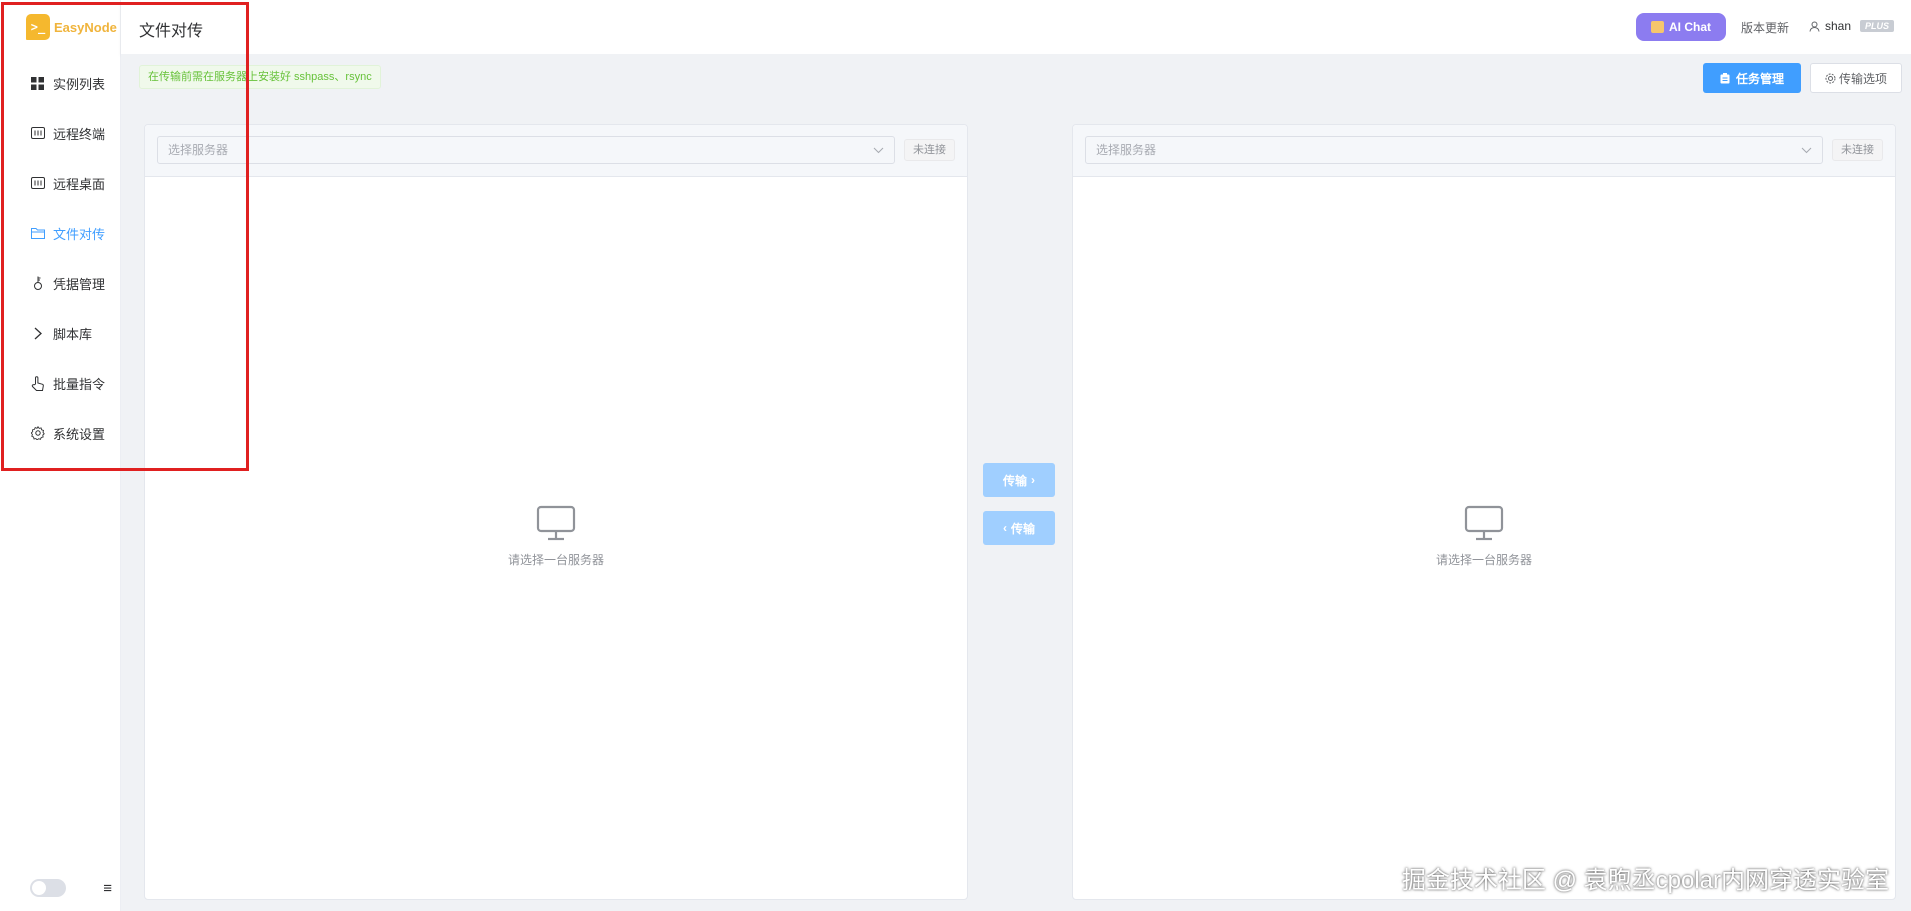 This screenshot has width=1911, height=911. I want to click on sidebar-item-label: 文件对传, so click(79, 234).